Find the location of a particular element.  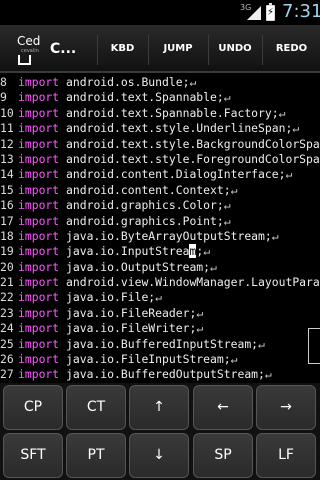

code-text: java.io.InputStrea is located at coordinates (124, 251).